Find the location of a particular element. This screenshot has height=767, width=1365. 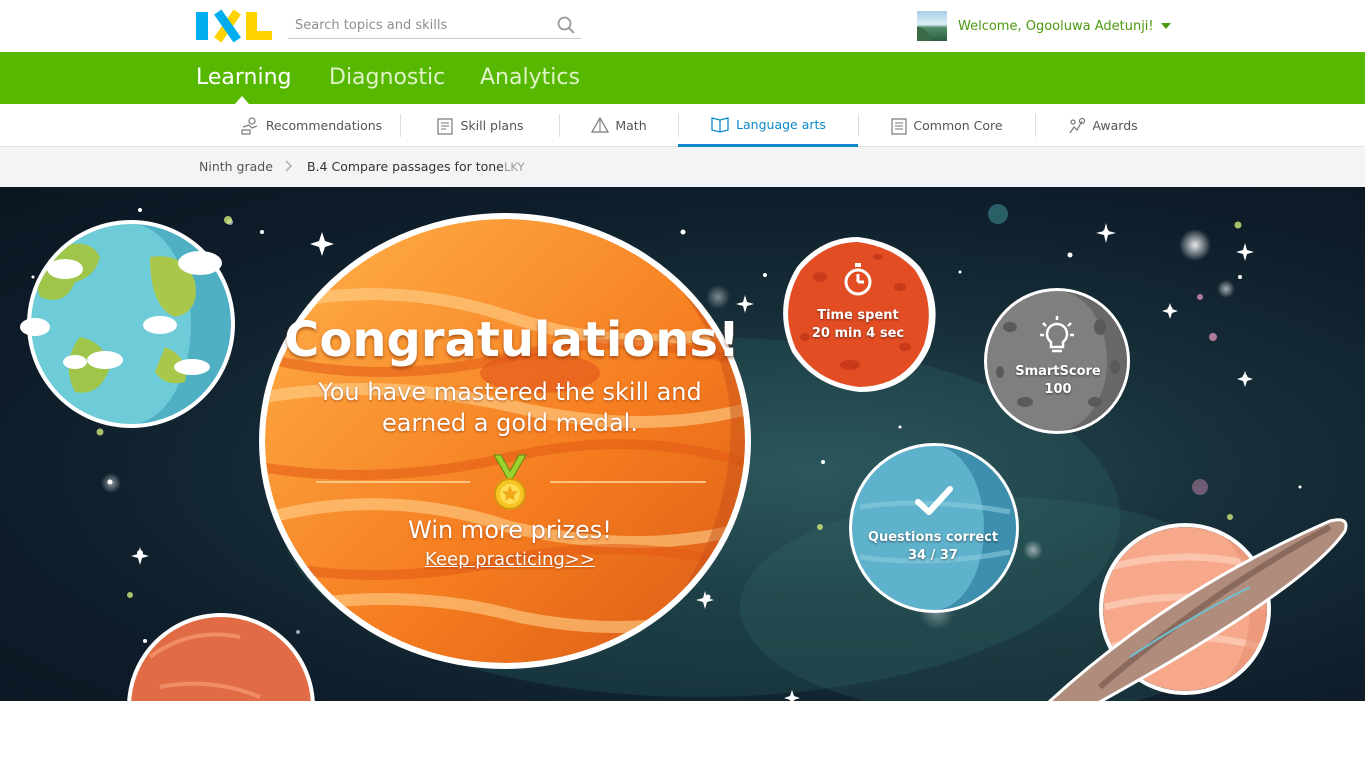

user-menu: Welcome, Ogooluwa Adetunji! is located at coordinates (1044, 26).